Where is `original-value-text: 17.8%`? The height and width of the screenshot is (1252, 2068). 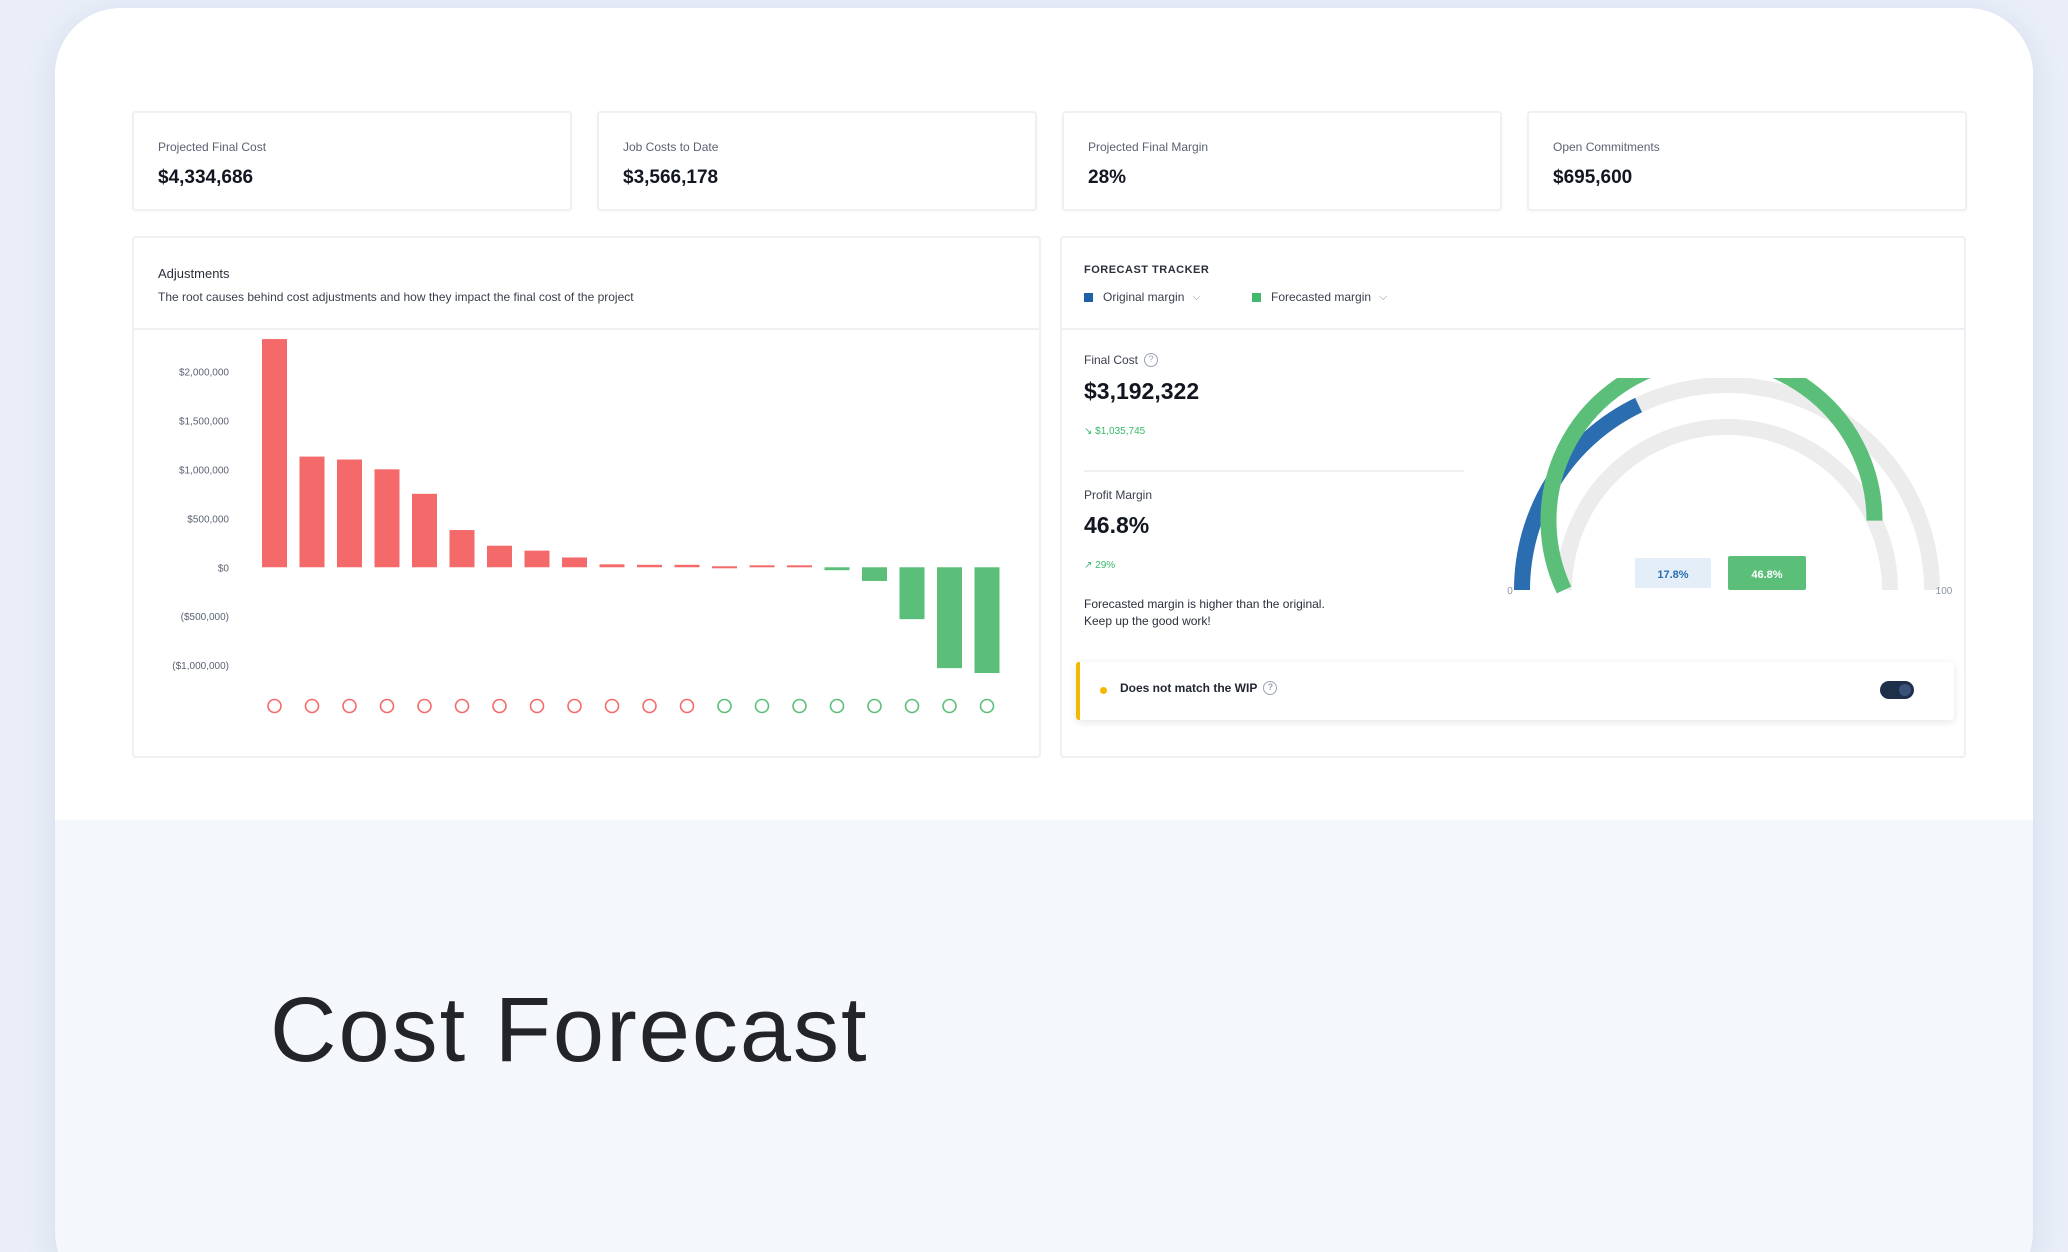 original-value-text: 17.8% is located at coordinates (1672, 575).